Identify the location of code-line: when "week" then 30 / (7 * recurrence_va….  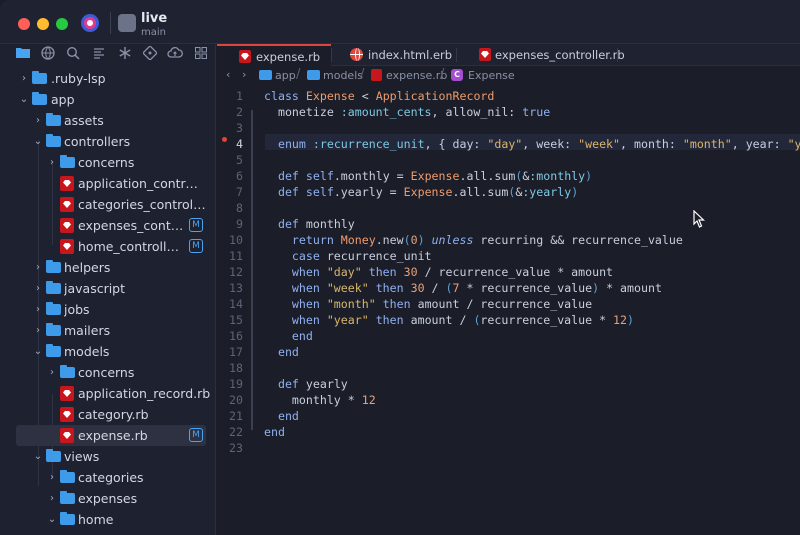
(463, 288).